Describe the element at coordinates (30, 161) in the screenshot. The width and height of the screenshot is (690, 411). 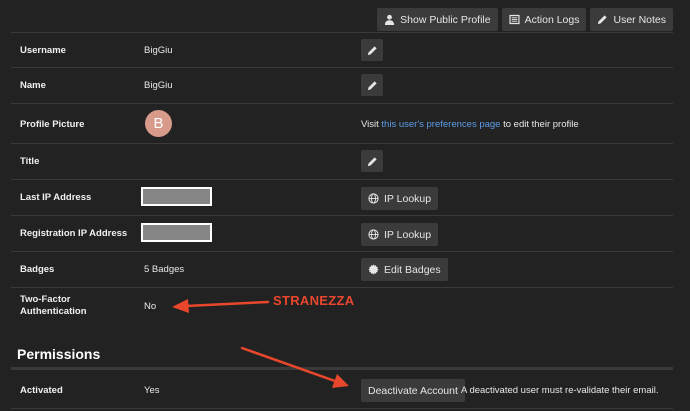
I see `title-label: Title` at that location.